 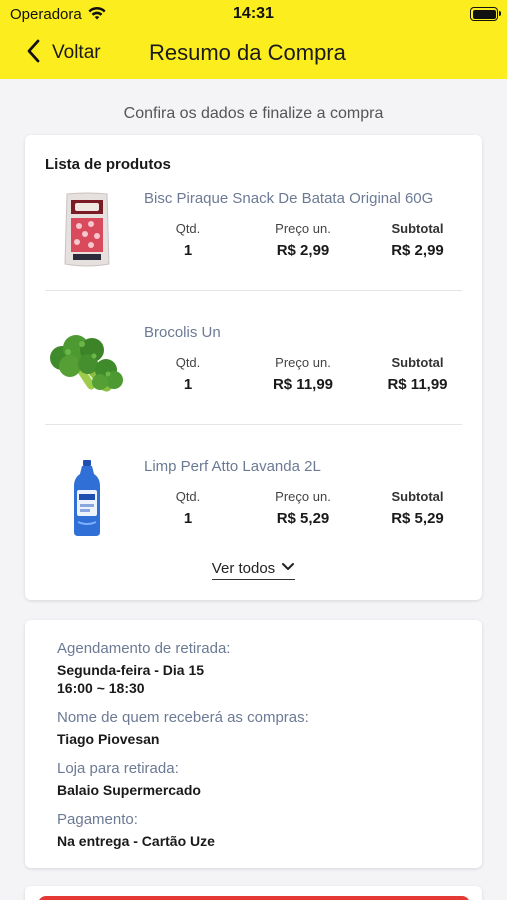 I want to click on payment-value: Na entrega - Cartão Uze, so click(x=136, y=841).